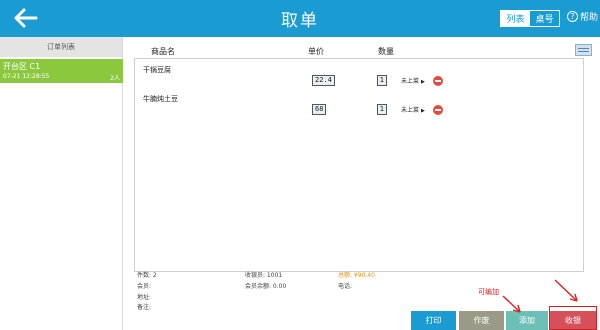 The image size is (600, 330). I want to click on member-balance: 会员余额: 0.00, so click(266, 286).